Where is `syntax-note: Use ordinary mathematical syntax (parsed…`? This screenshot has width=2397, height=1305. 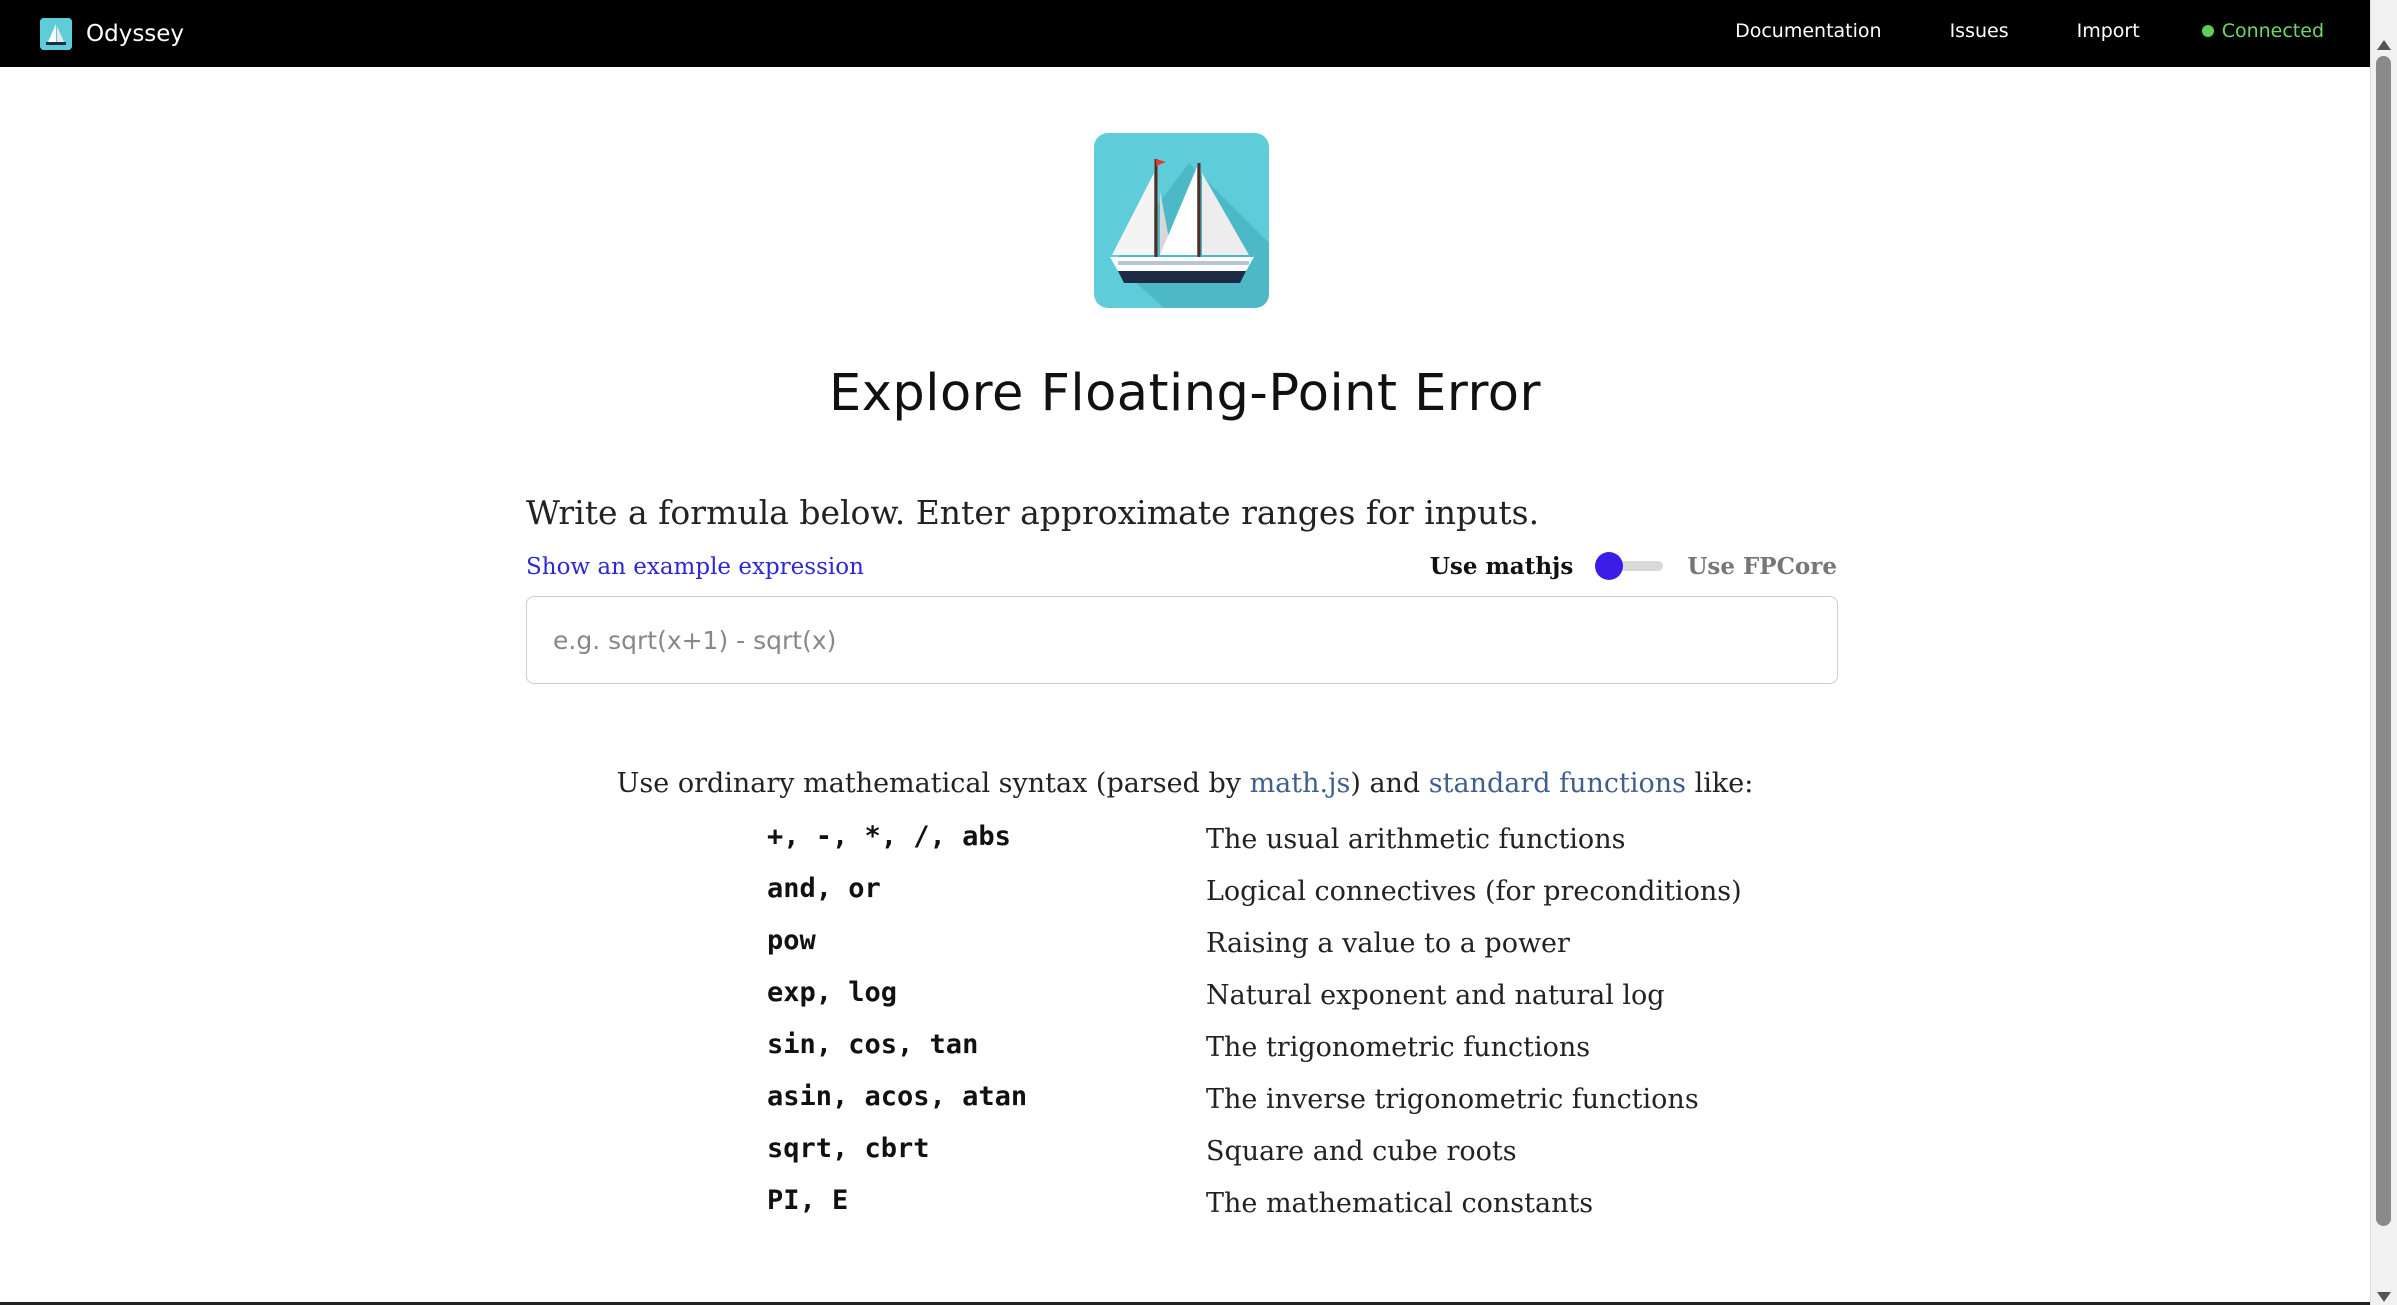 syntax-note: Use ordinary mathematical syntax (parsed… is located at coordinates (1185, 783).